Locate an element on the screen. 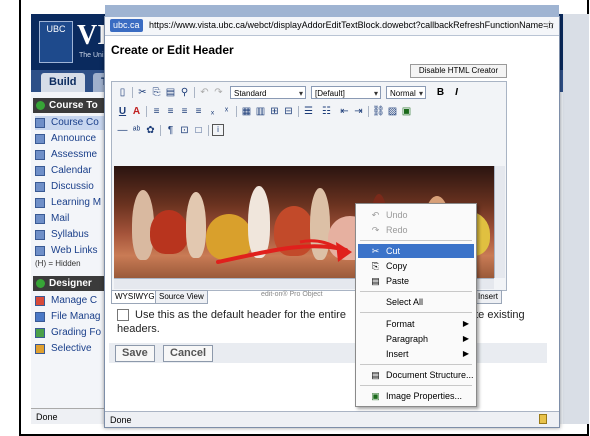  sidebar-item-label: Assessme is located at coordinates (74, 154).